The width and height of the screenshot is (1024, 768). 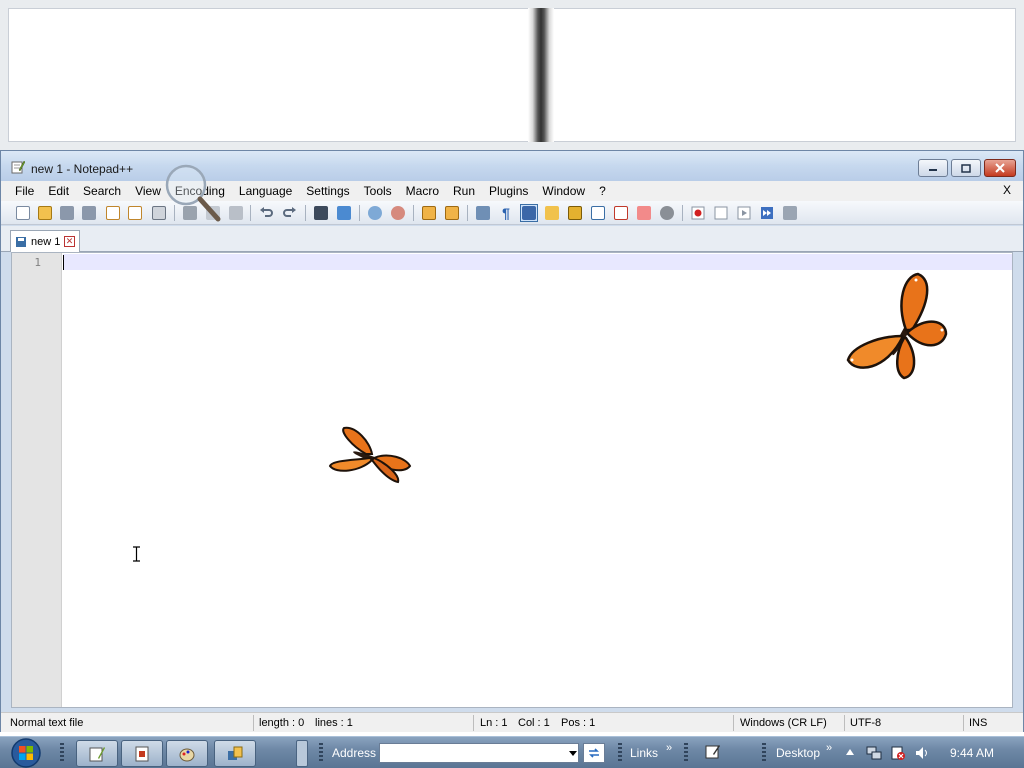 I want to click on sync-horizontal-button, so click(x=452, y=213).